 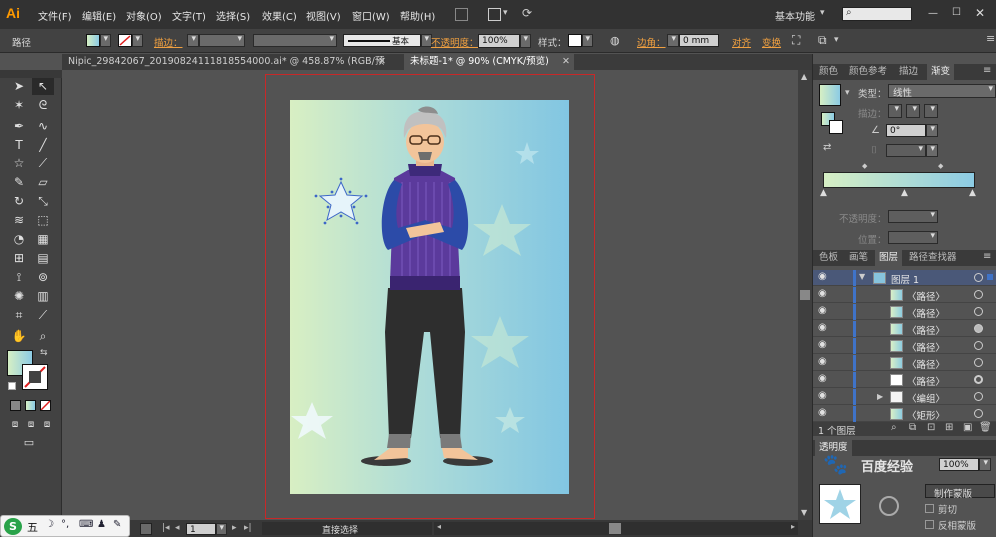 What do you see at coordinates (499, 41) in the screenshot?
I see `opacity-input: 100%` at bounding box center [499, 41].